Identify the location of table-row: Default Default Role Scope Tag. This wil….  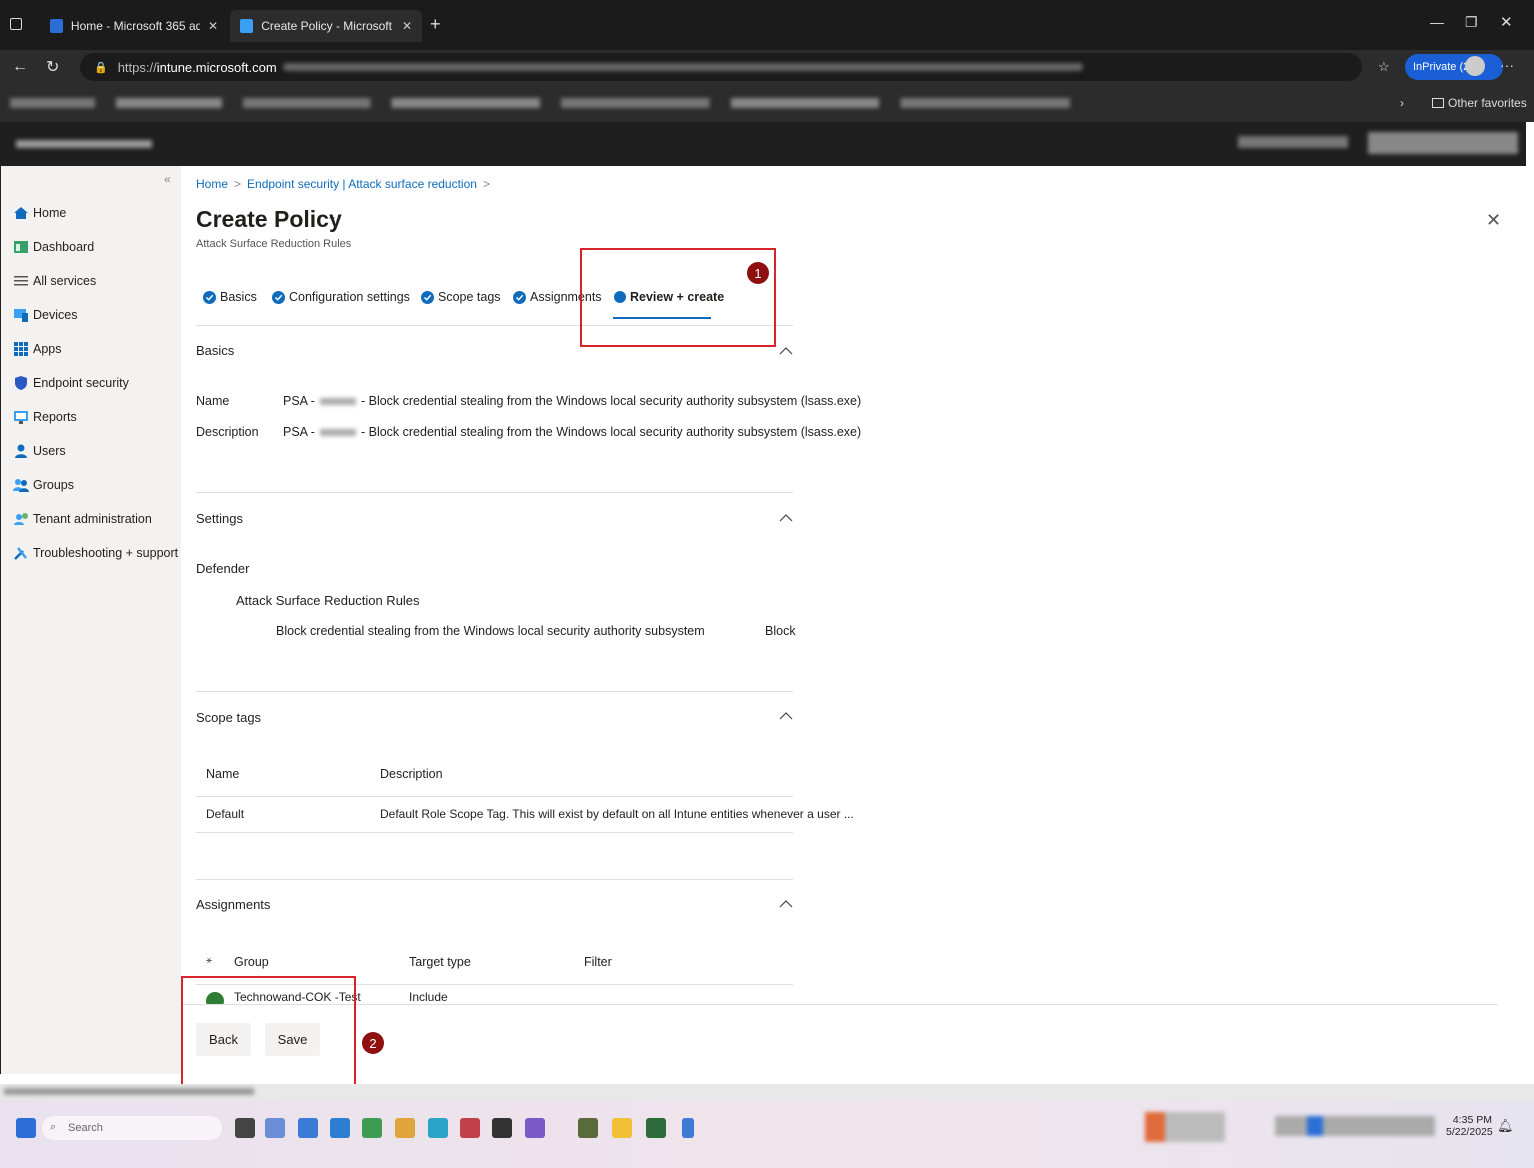
(525, 814).